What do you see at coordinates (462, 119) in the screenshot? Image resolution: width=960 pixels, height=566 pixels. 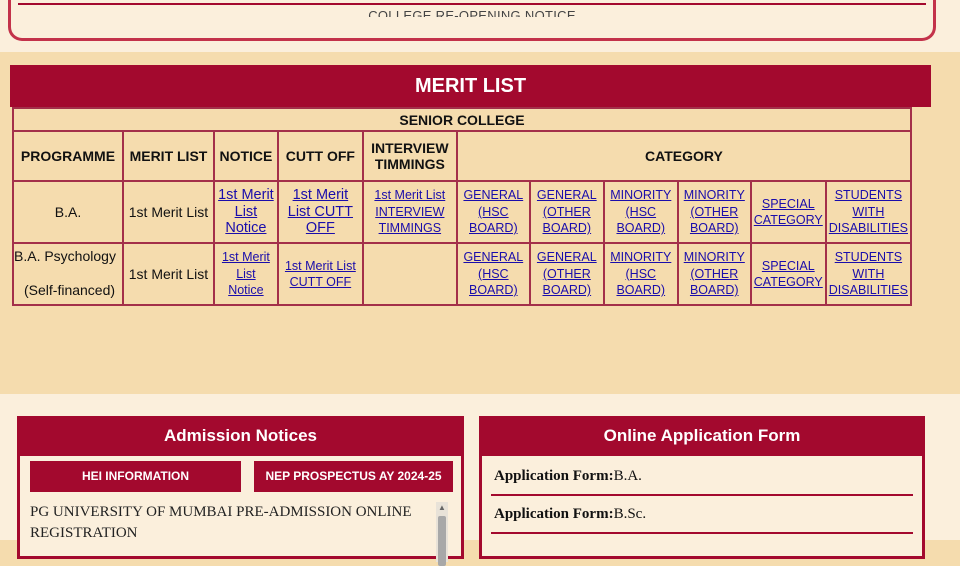 I see `senior-college-heading: SENIOR COLLEGE` at bounding box center [462, 119].